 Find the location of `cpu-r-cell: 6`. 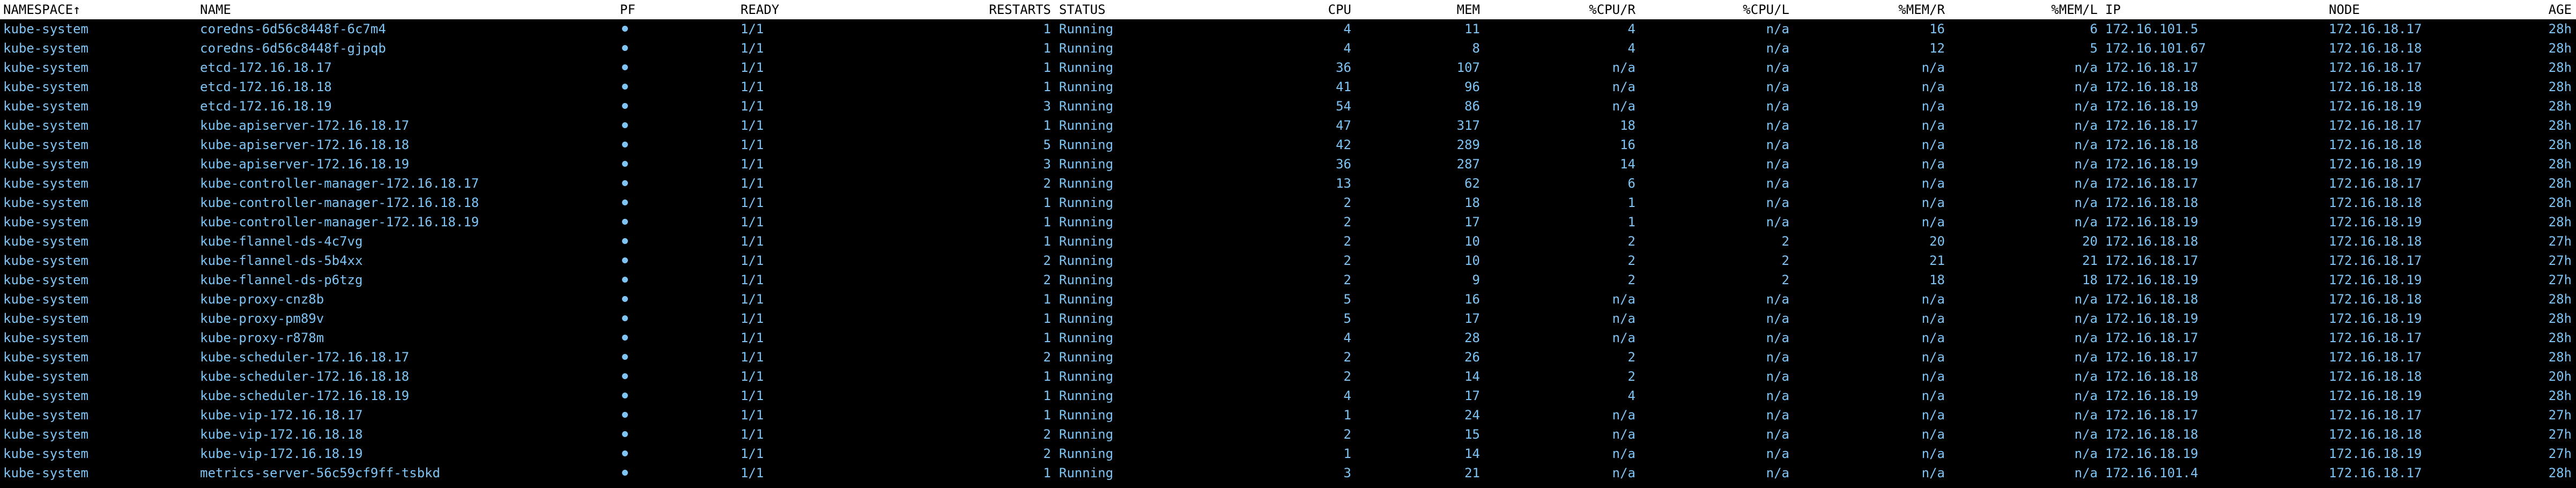

cpu-r-cell: 6 is located at coordinates (1631, 183).